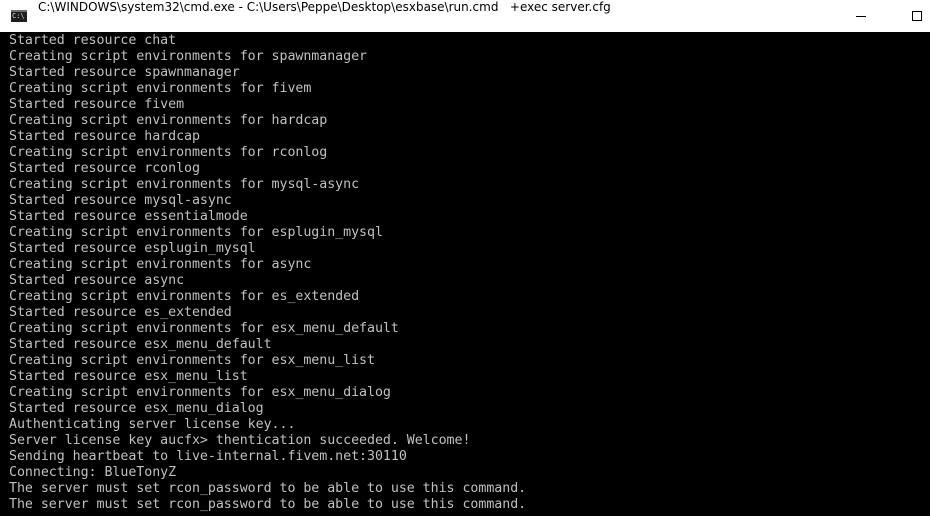  Describe the element at coordinates (917, 16) in the screenshot. I see `maximize-icon` at that location.